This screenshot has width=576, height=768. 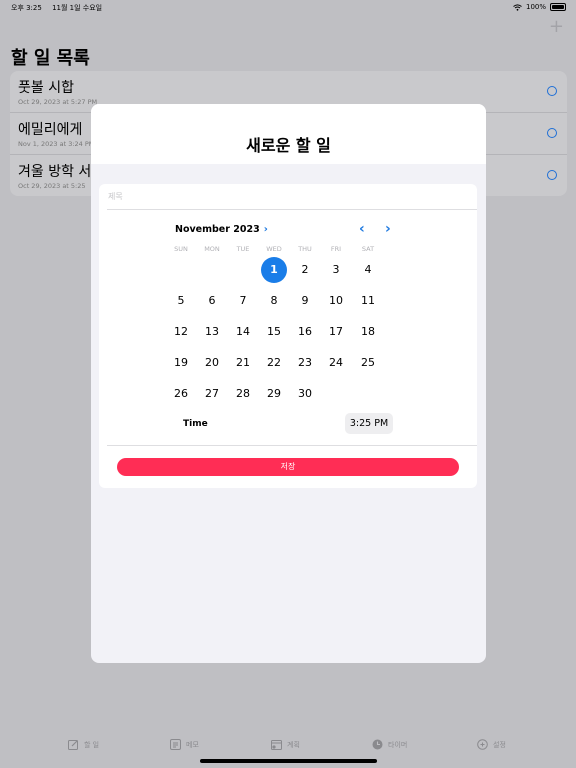 I want to click on wifi-icon, so click(x=517, y=7).